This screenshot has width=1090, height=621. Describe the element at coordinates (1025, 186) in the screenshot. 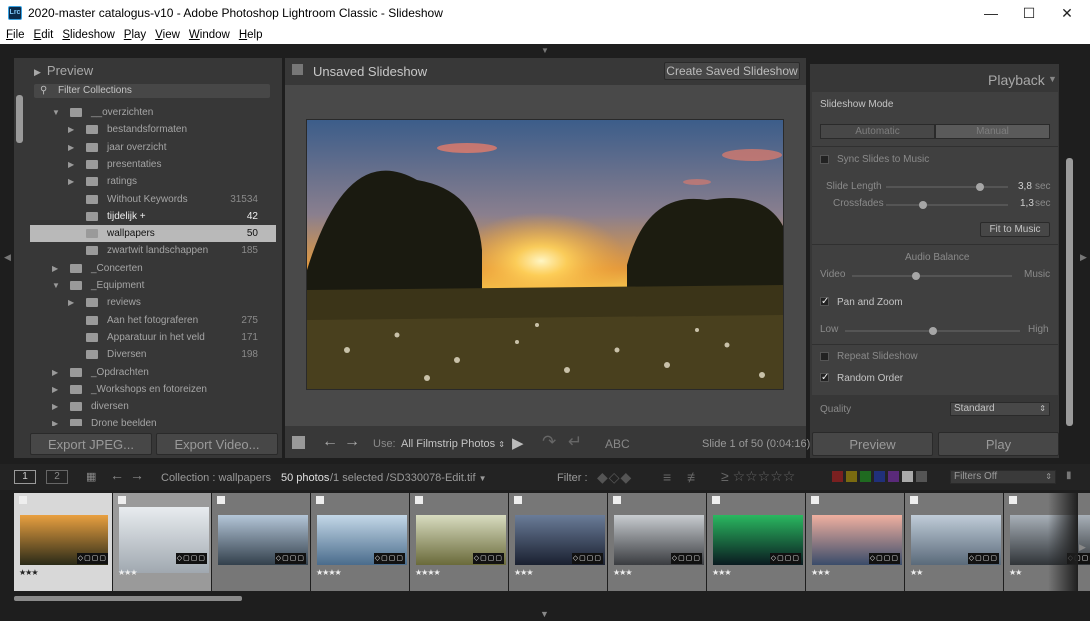

I see `slide-length-value: 3,8` at that location.